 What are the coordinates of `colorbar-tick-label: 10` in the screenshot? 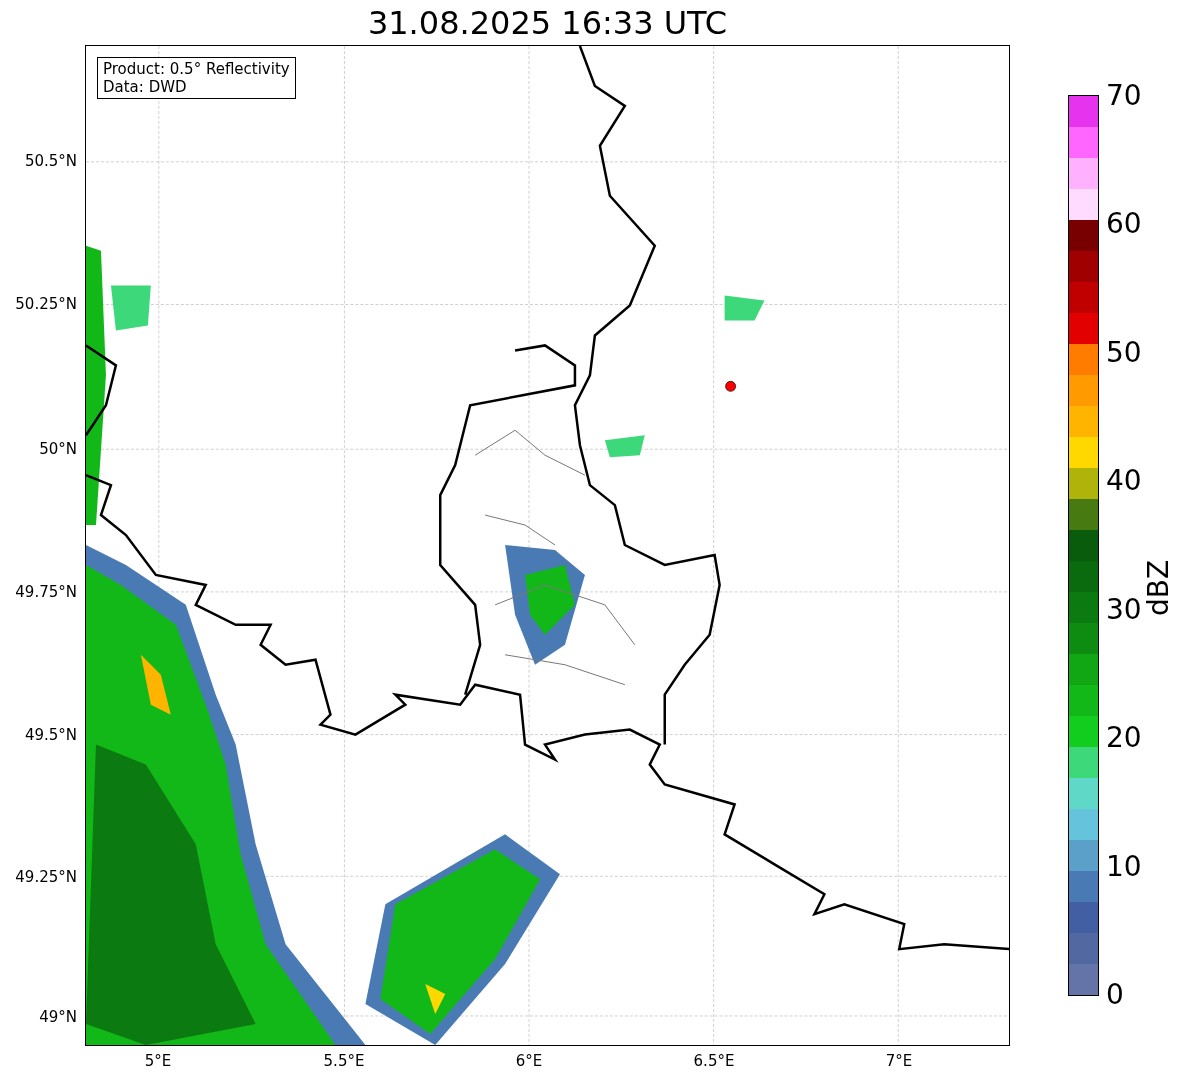 It's located at (1124, 866).